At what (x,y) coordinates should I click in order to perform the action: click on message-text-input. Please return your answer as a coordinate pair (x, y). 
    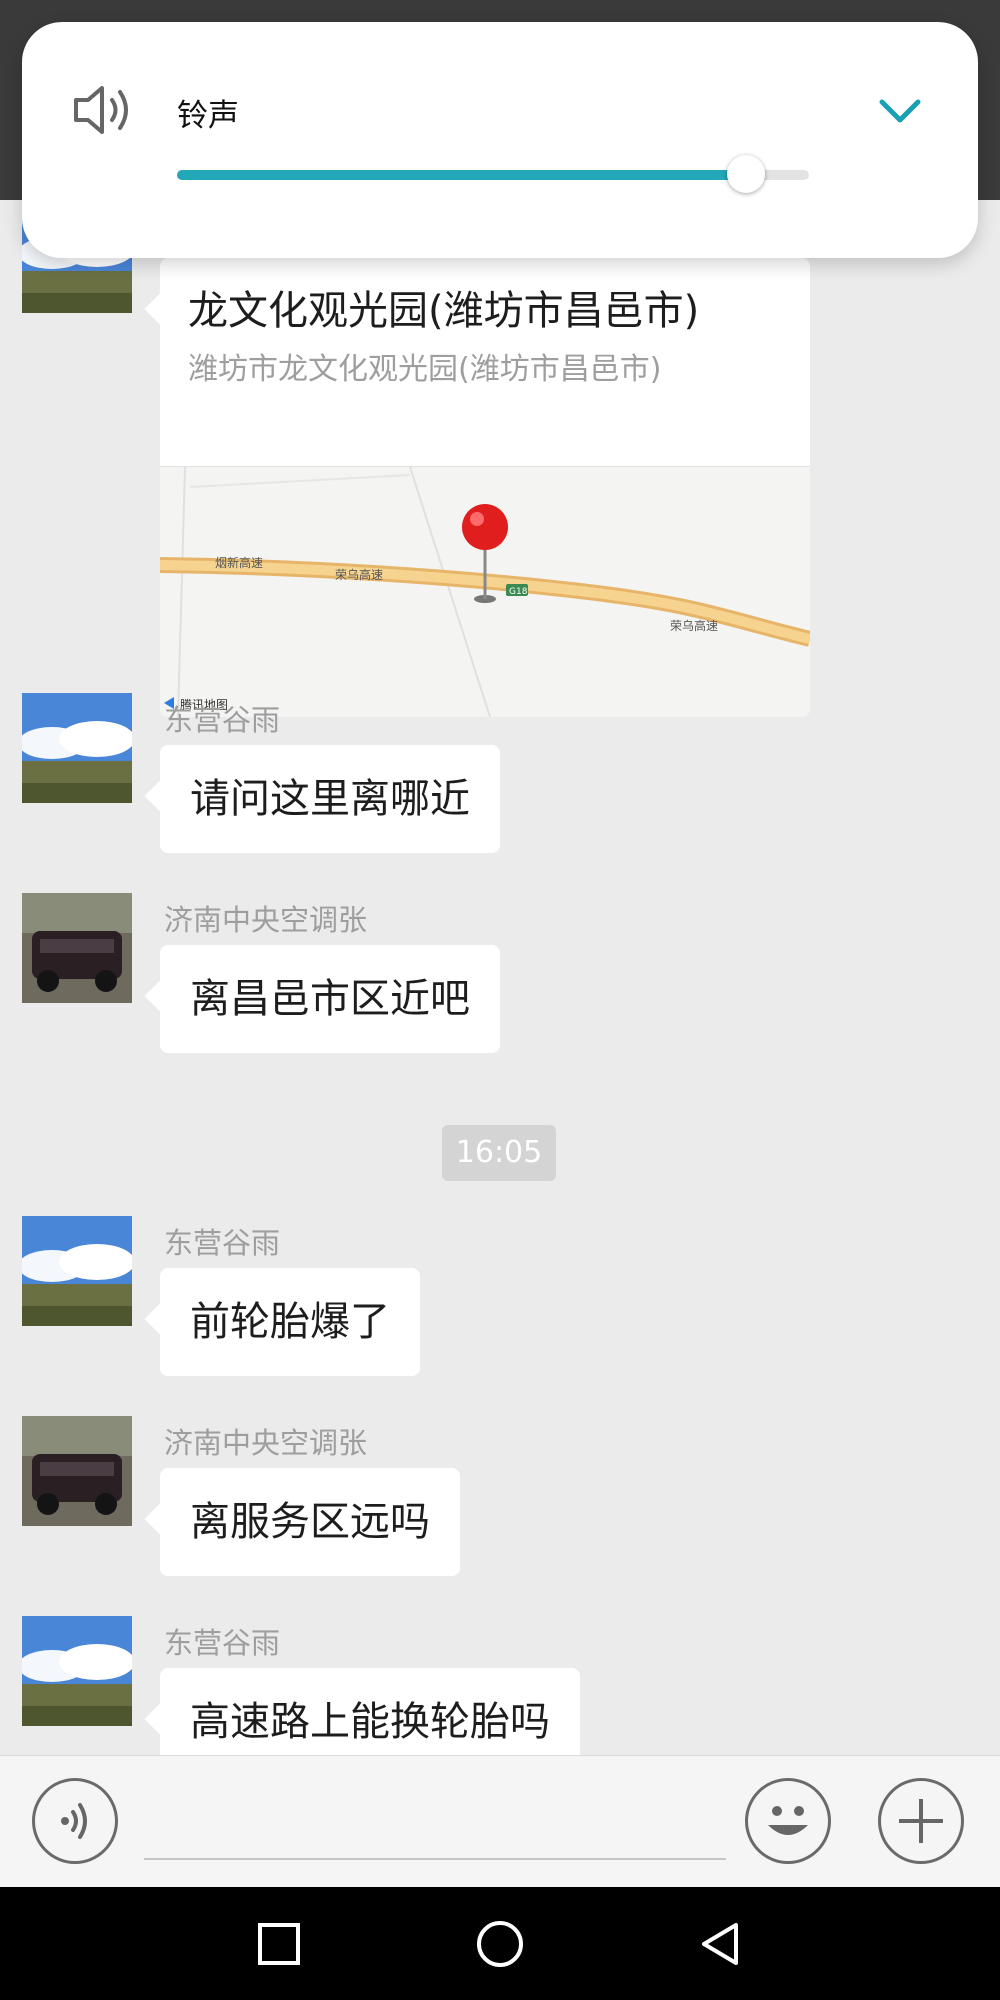
    Looking at the image, I should click on (435, 1828).